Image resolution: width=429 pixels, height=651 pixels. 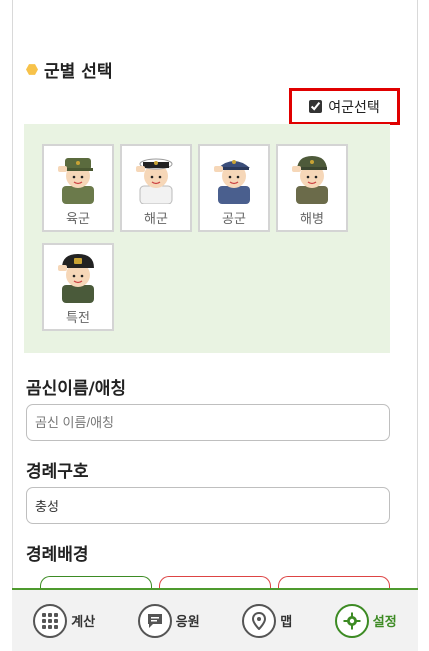 What do you see at coordinates (312, 219) in the screenshot?
I see `branch-label: 해병` at bounding box center [312, 219].